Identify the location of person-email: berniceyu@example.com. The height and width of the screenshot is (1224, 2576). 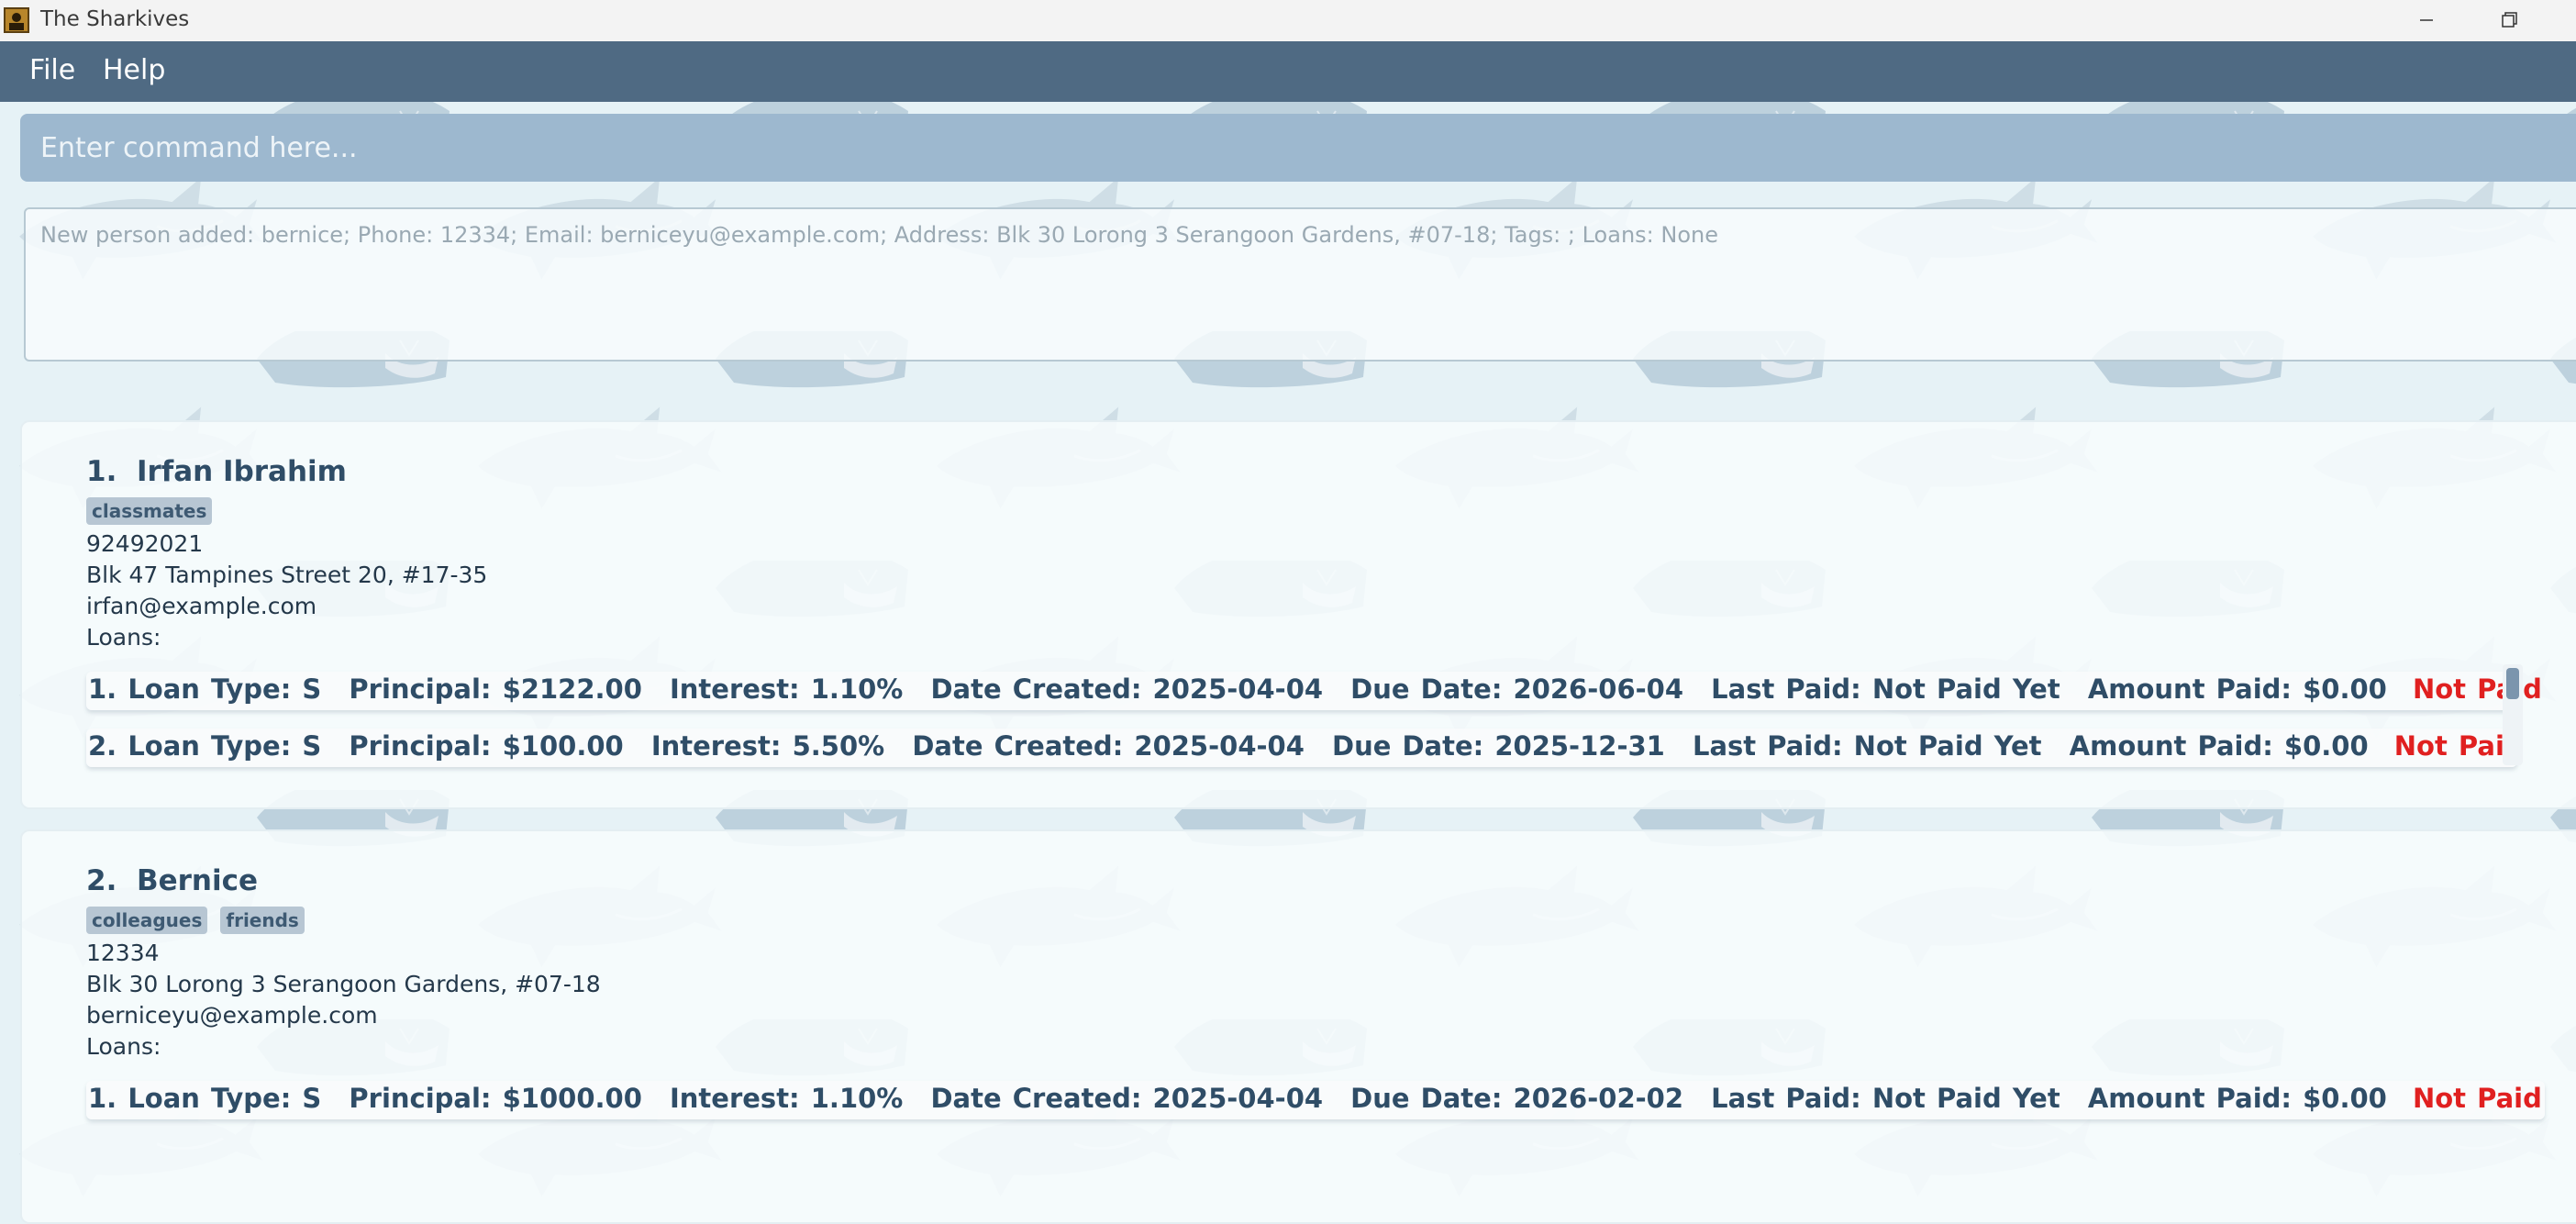
(232, 1015).